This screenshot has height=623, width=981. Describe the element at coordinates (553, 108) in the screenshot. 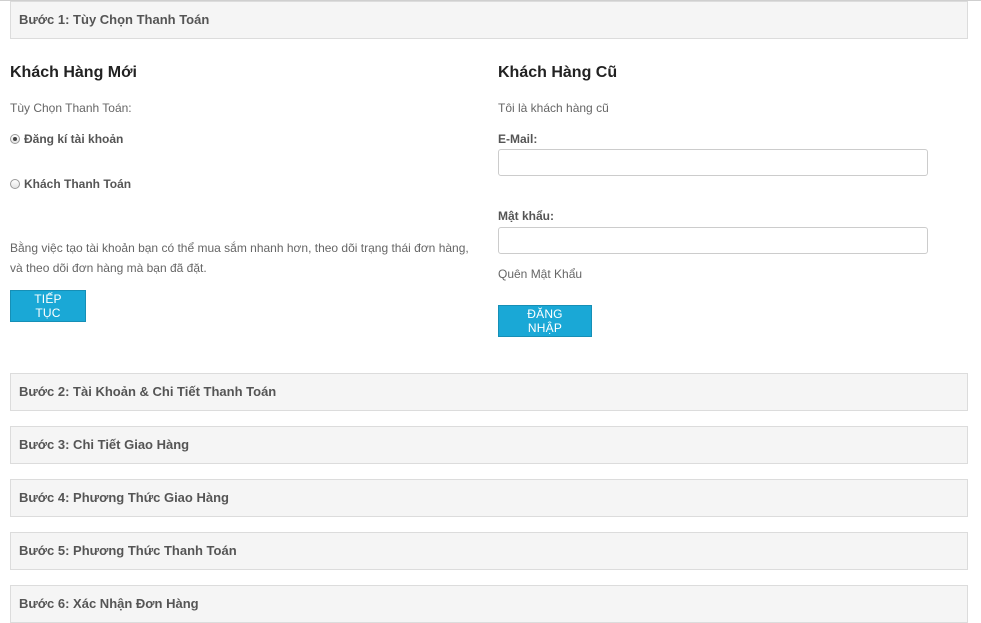

I see `returning-customer-subtitle: Tôi là khách hàng cũ` at that location.